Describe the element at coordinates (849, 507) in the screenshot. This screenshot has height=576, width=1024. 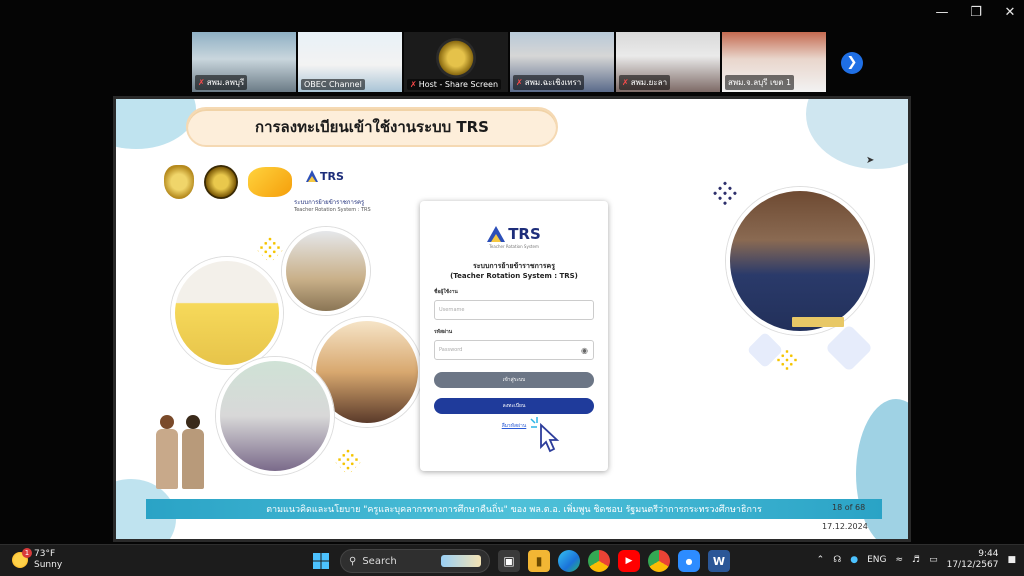
I see `slide-page-number: 18 of 68` at that location.